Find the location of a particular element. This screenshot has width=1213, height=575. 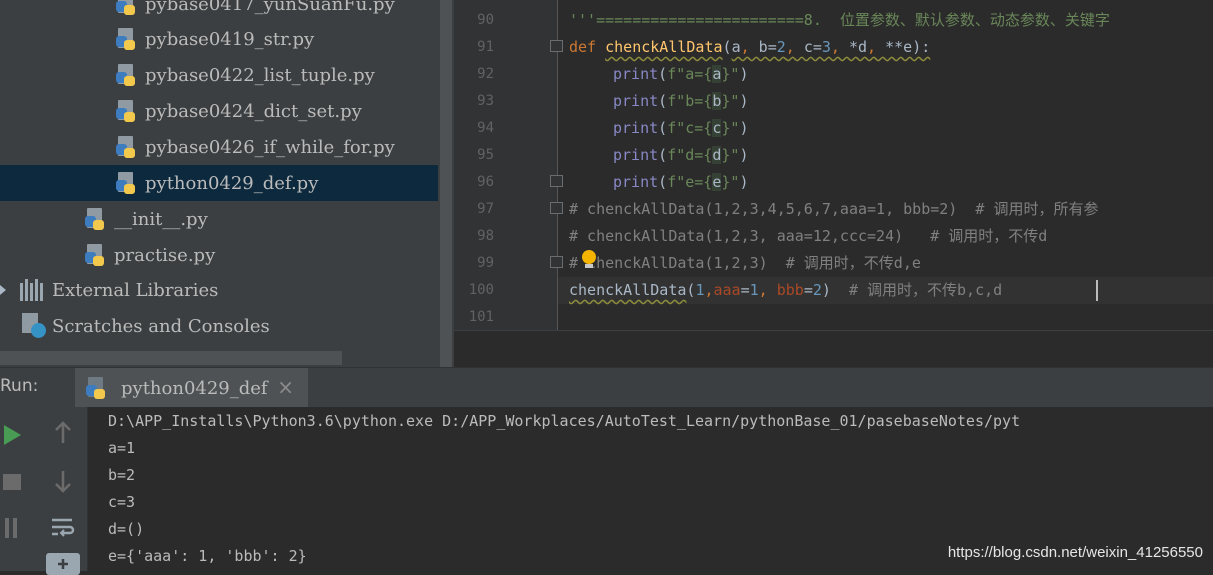

run-tab: python0429_def × is located at coordinates (191, 388).